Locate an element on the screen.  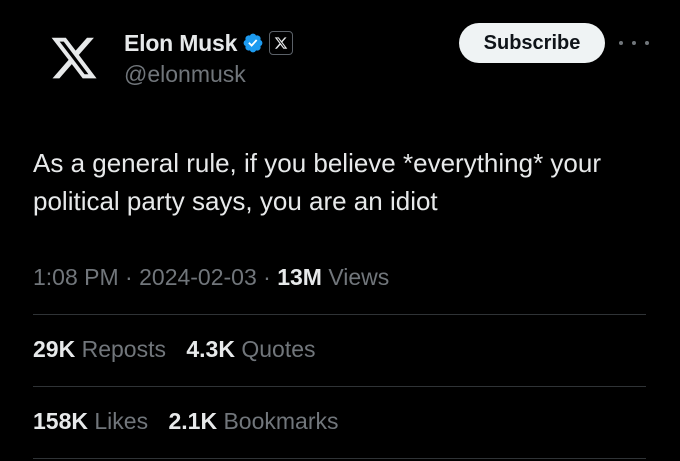
avatar is located at coordinates (74, 58).